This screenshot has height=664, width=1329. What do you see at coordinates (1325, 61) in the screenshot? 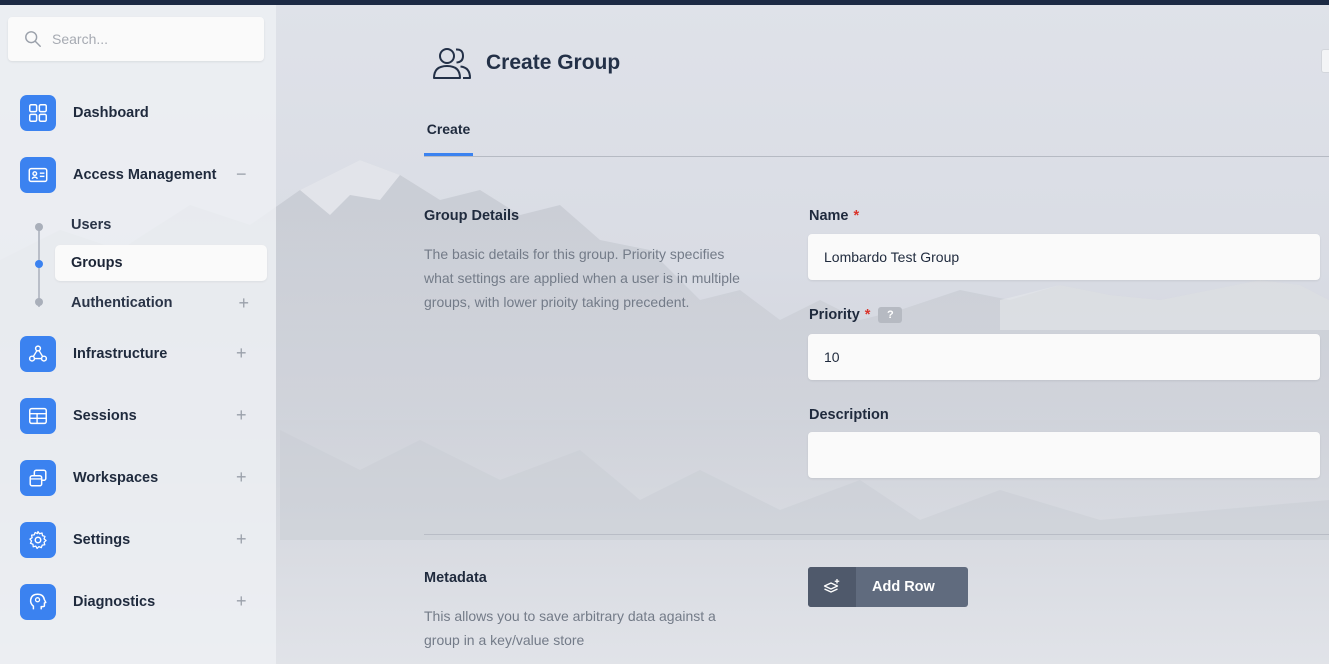
I see `overflow-button` at bounding box center [1325, 61].